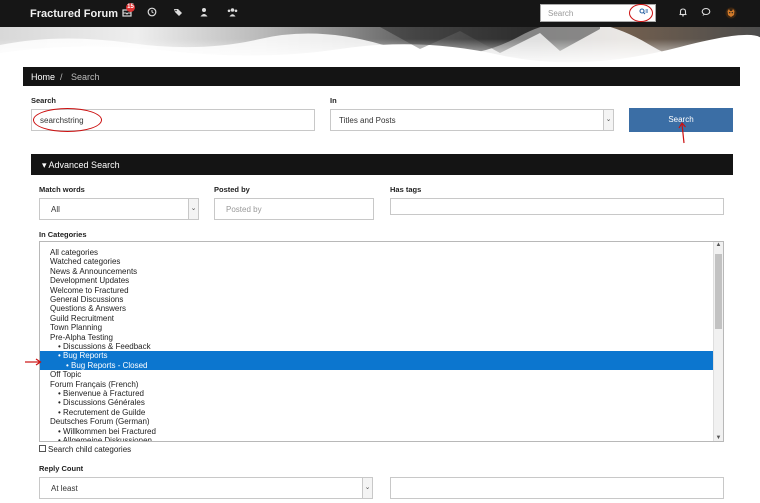 The image size is (760, 503). What do you see at coordinates (706, 13) in the screenshot?
I see `chat-icon` at bounding box center [706, 13].